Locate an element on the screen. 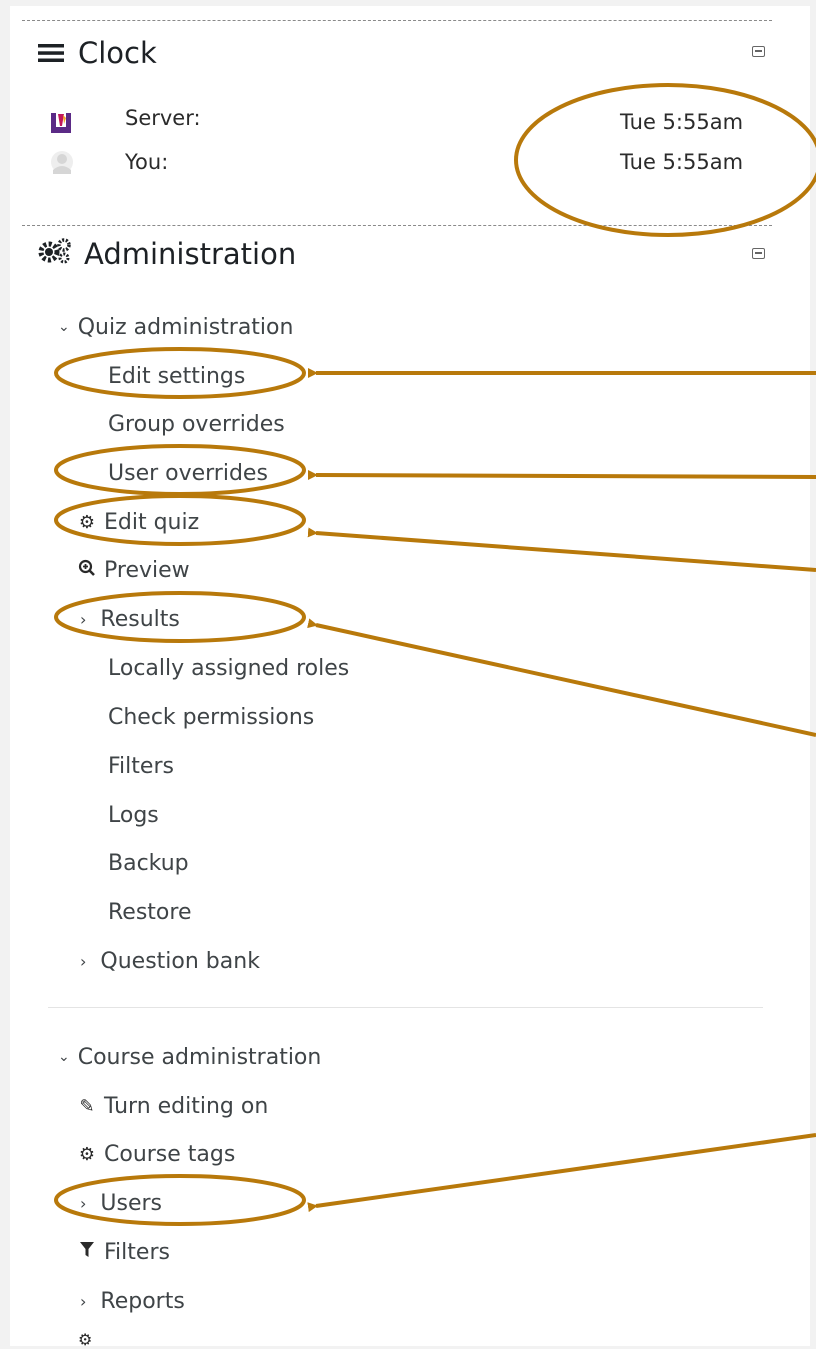  menu-results: › Results is located at coordinates (130, 619).